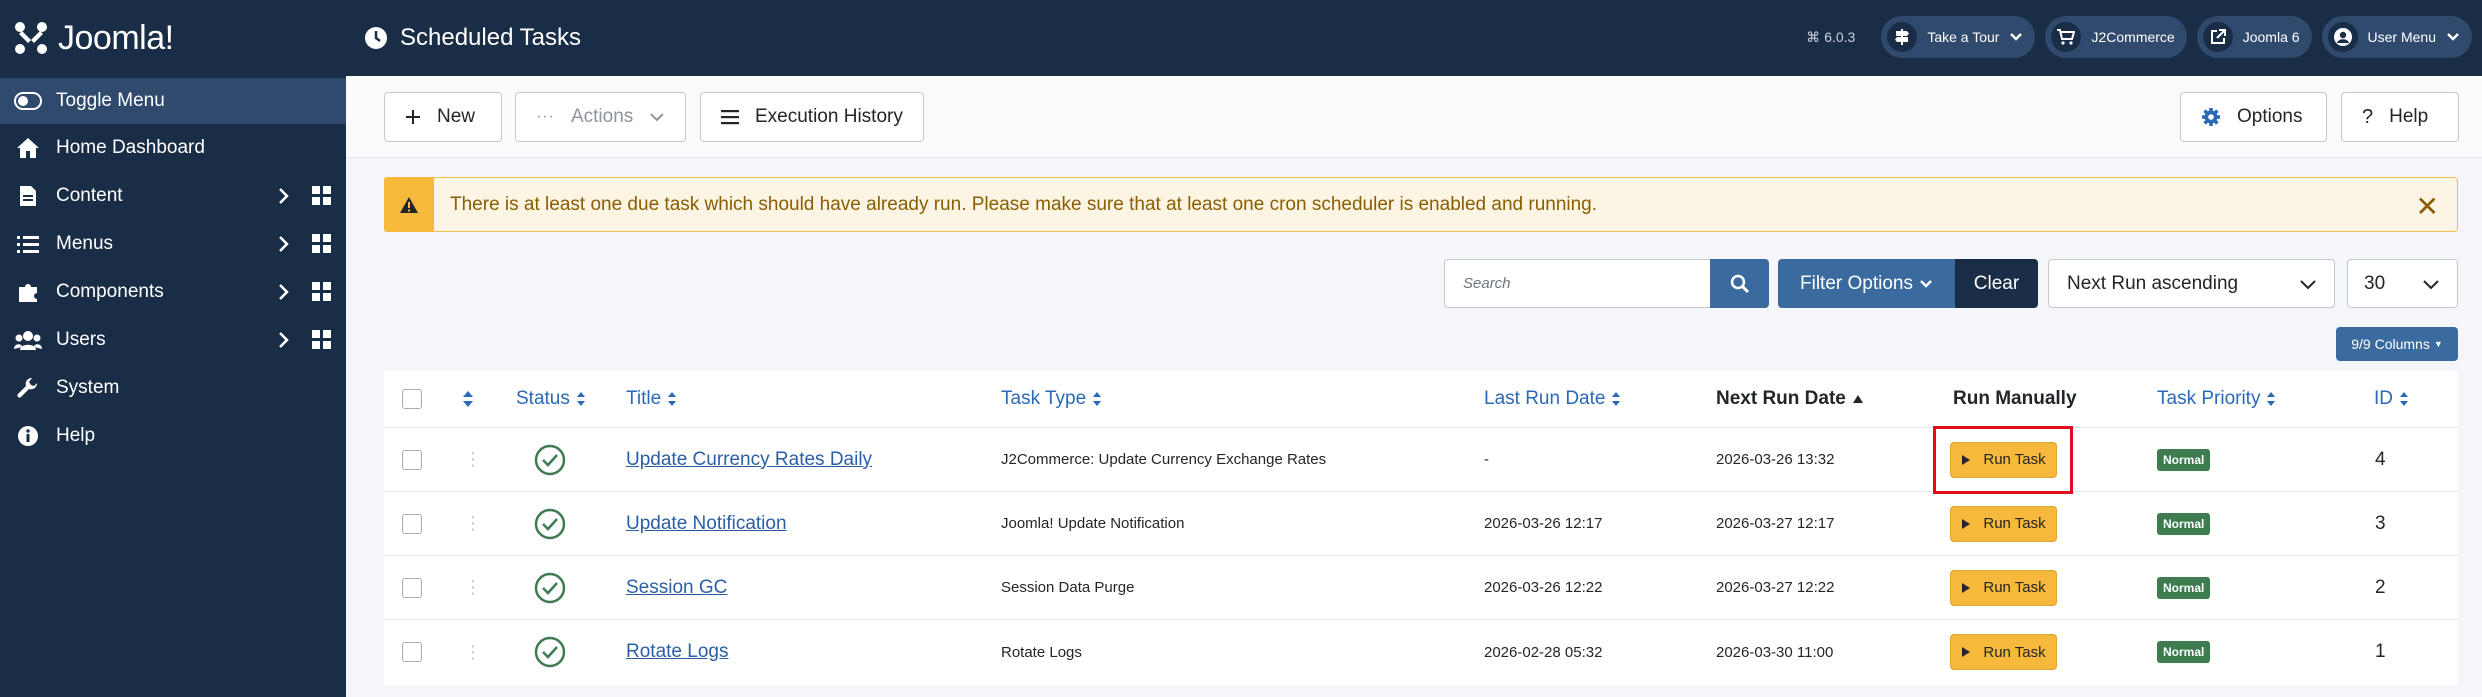 Image resolution: width=2482 pixels, height=697 pixels. I want to click on users-icon, so click(28, 340).